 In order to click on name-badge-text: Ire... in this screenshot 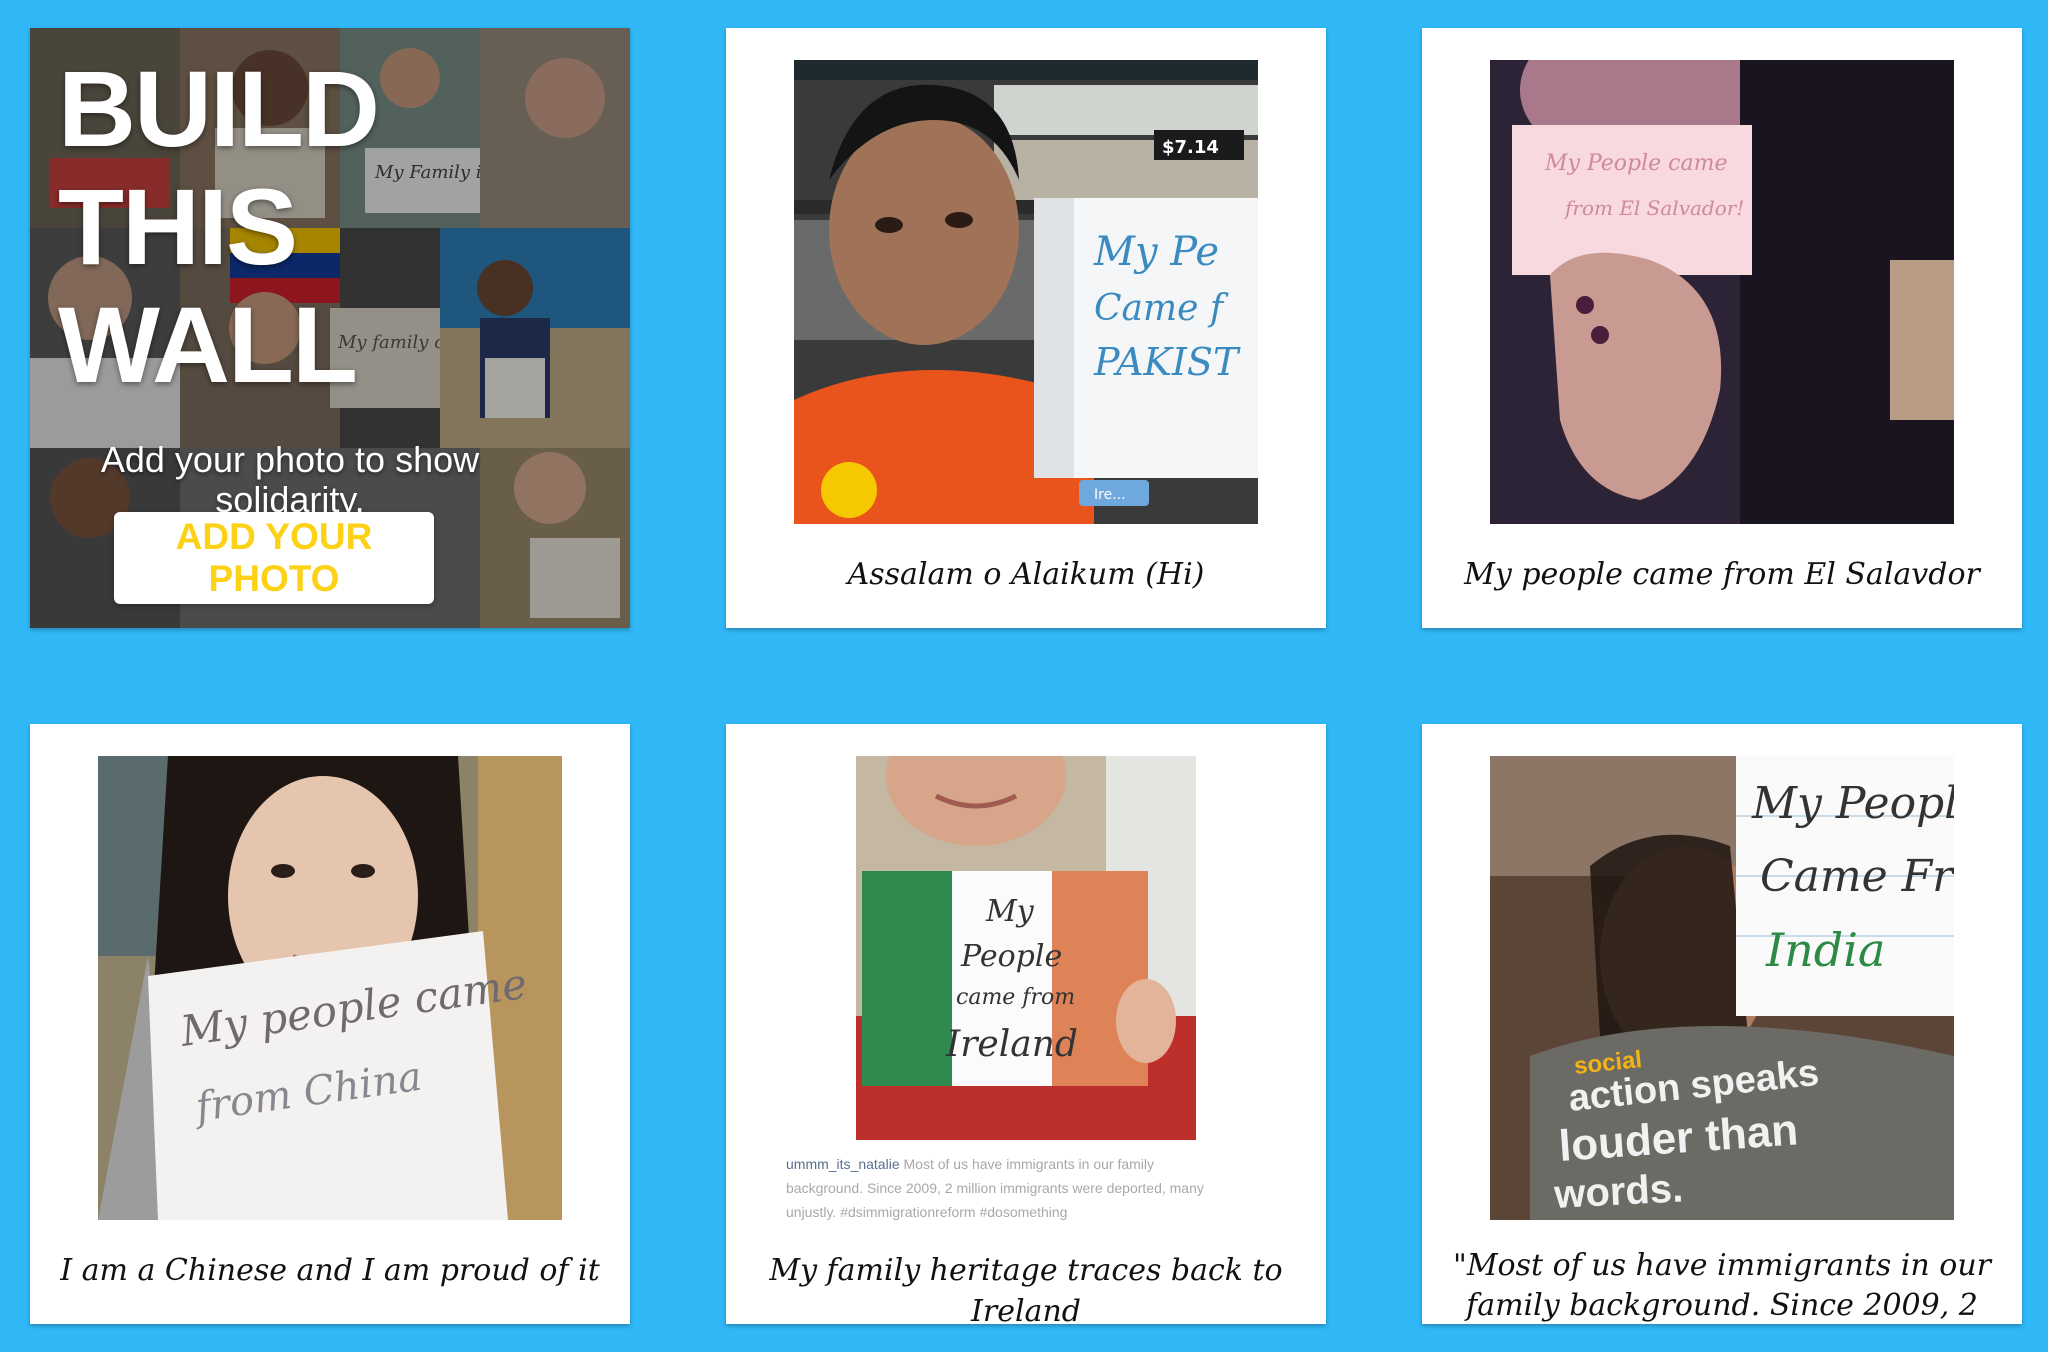, I will do `click(1110, 495)`.